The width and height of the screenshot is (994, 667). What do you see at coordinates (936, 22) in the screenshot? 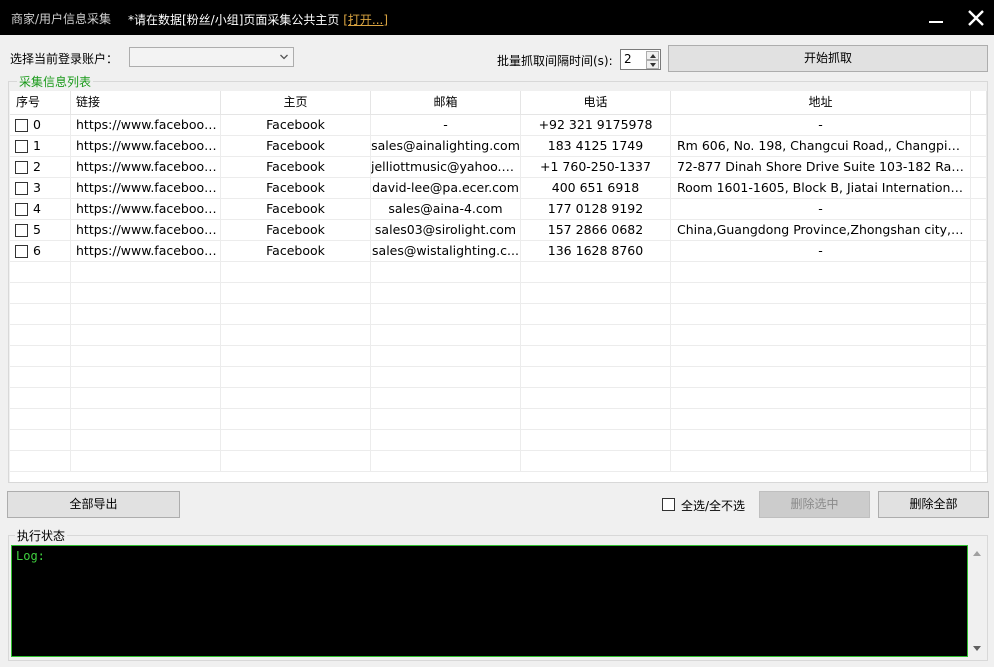
I see `minimize-icon` at bounding box center [936, 22].